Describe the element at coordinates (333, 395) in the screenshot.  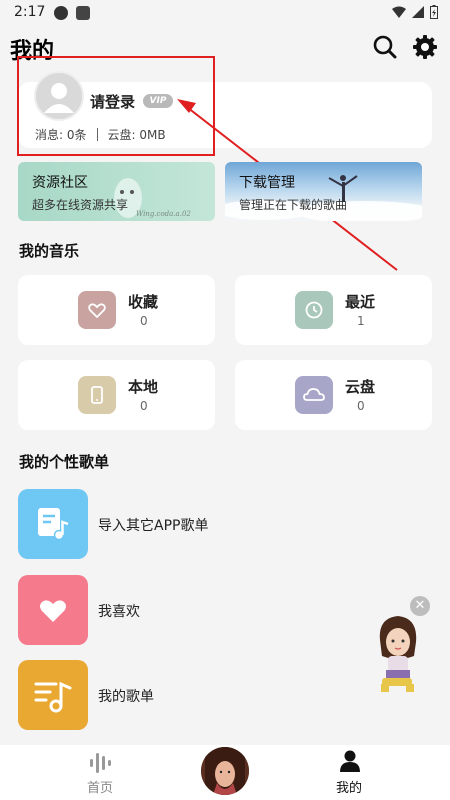
I see `cloud-card` at that location.